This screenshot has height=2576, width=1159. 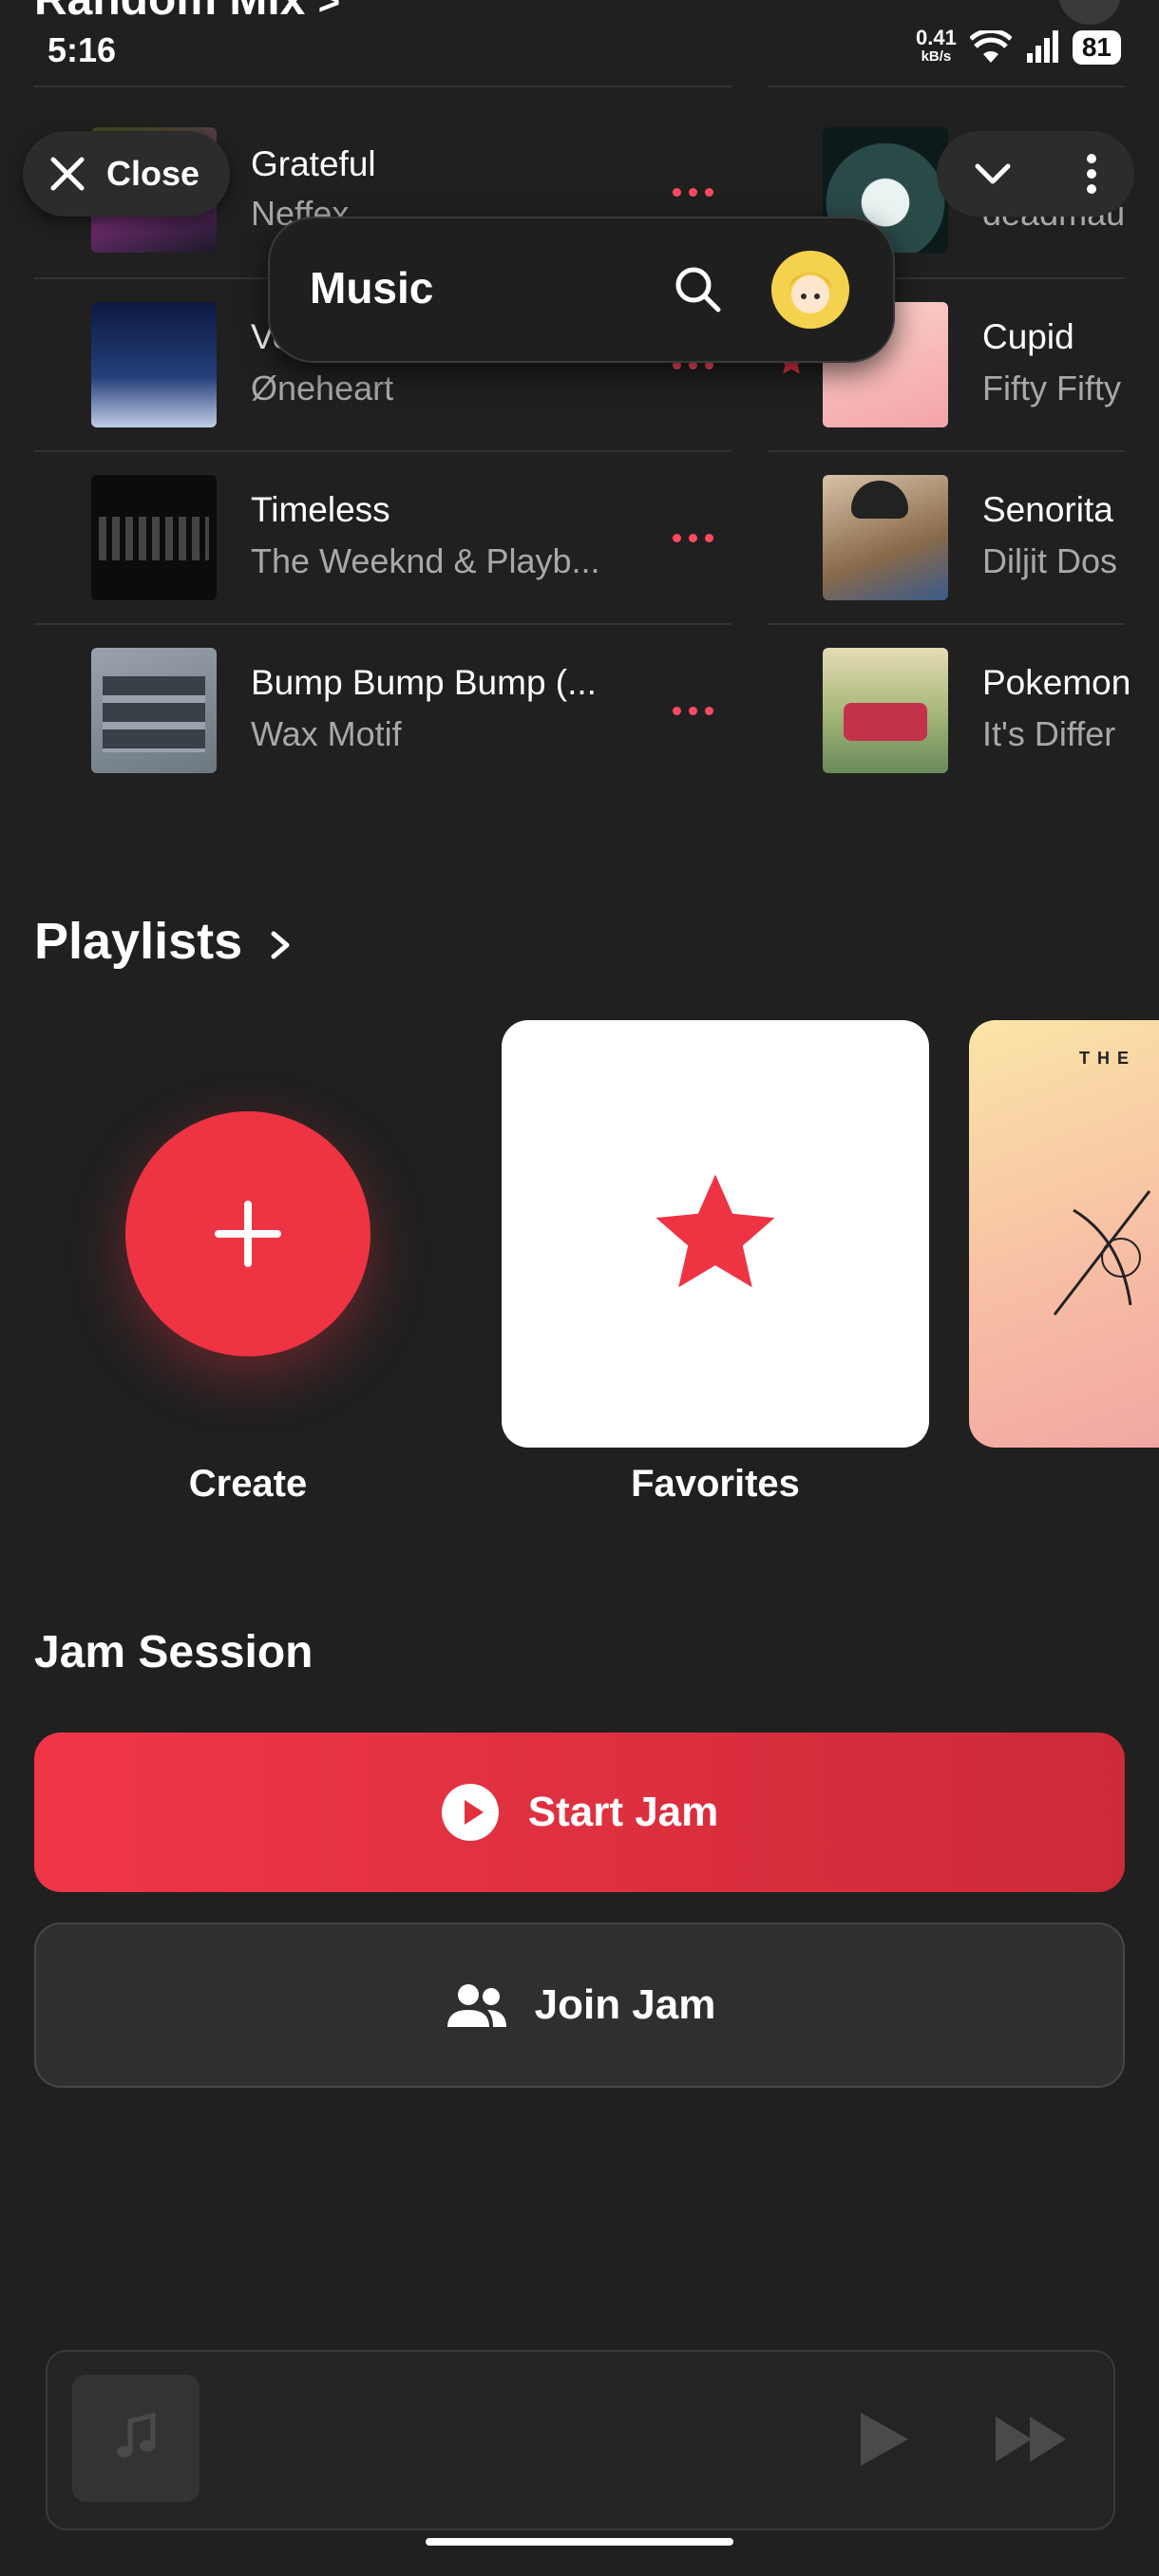 I want to click on track-artist: Fifty Fifty, so click(x=1051, y=388).